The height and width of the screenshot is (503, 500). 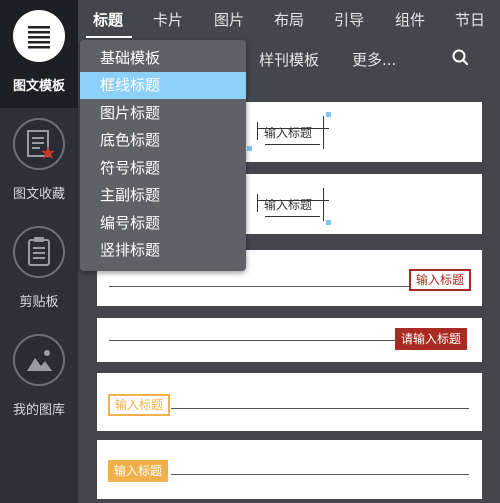 What do you see at coordinates (38, 194) in the screenshot?
I see `sidebar-label-favorites: 图文收藏` at bounding box center [38, 194].